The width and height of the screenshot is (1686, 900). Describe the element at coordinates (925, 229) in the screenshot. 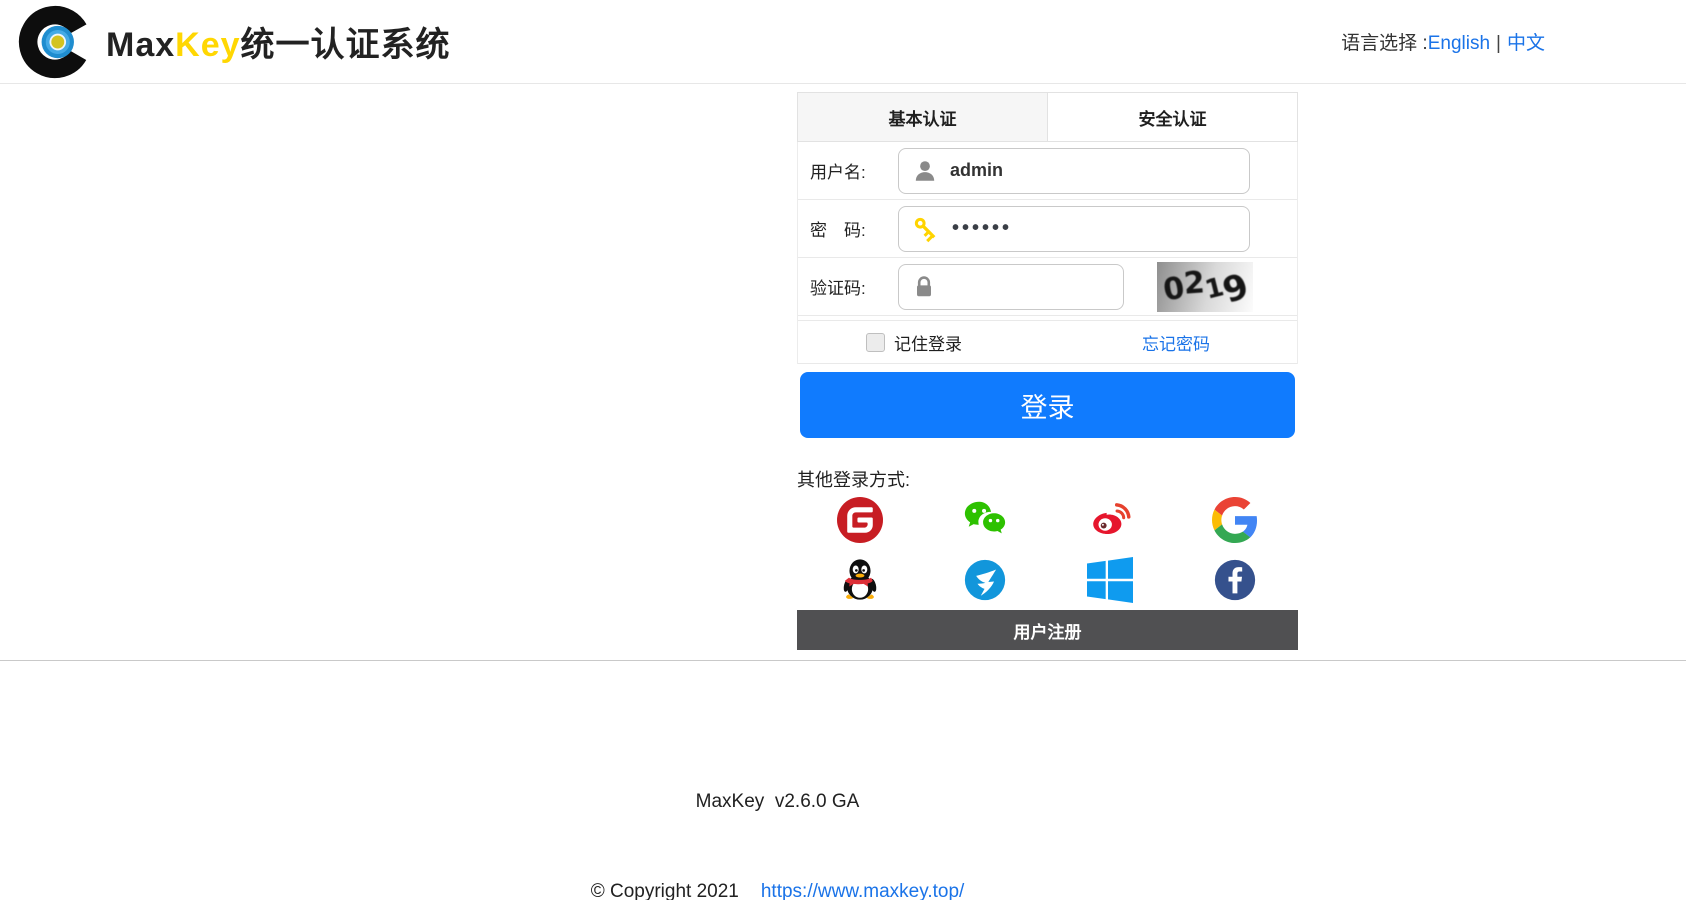

I see `key-icon` at that location.